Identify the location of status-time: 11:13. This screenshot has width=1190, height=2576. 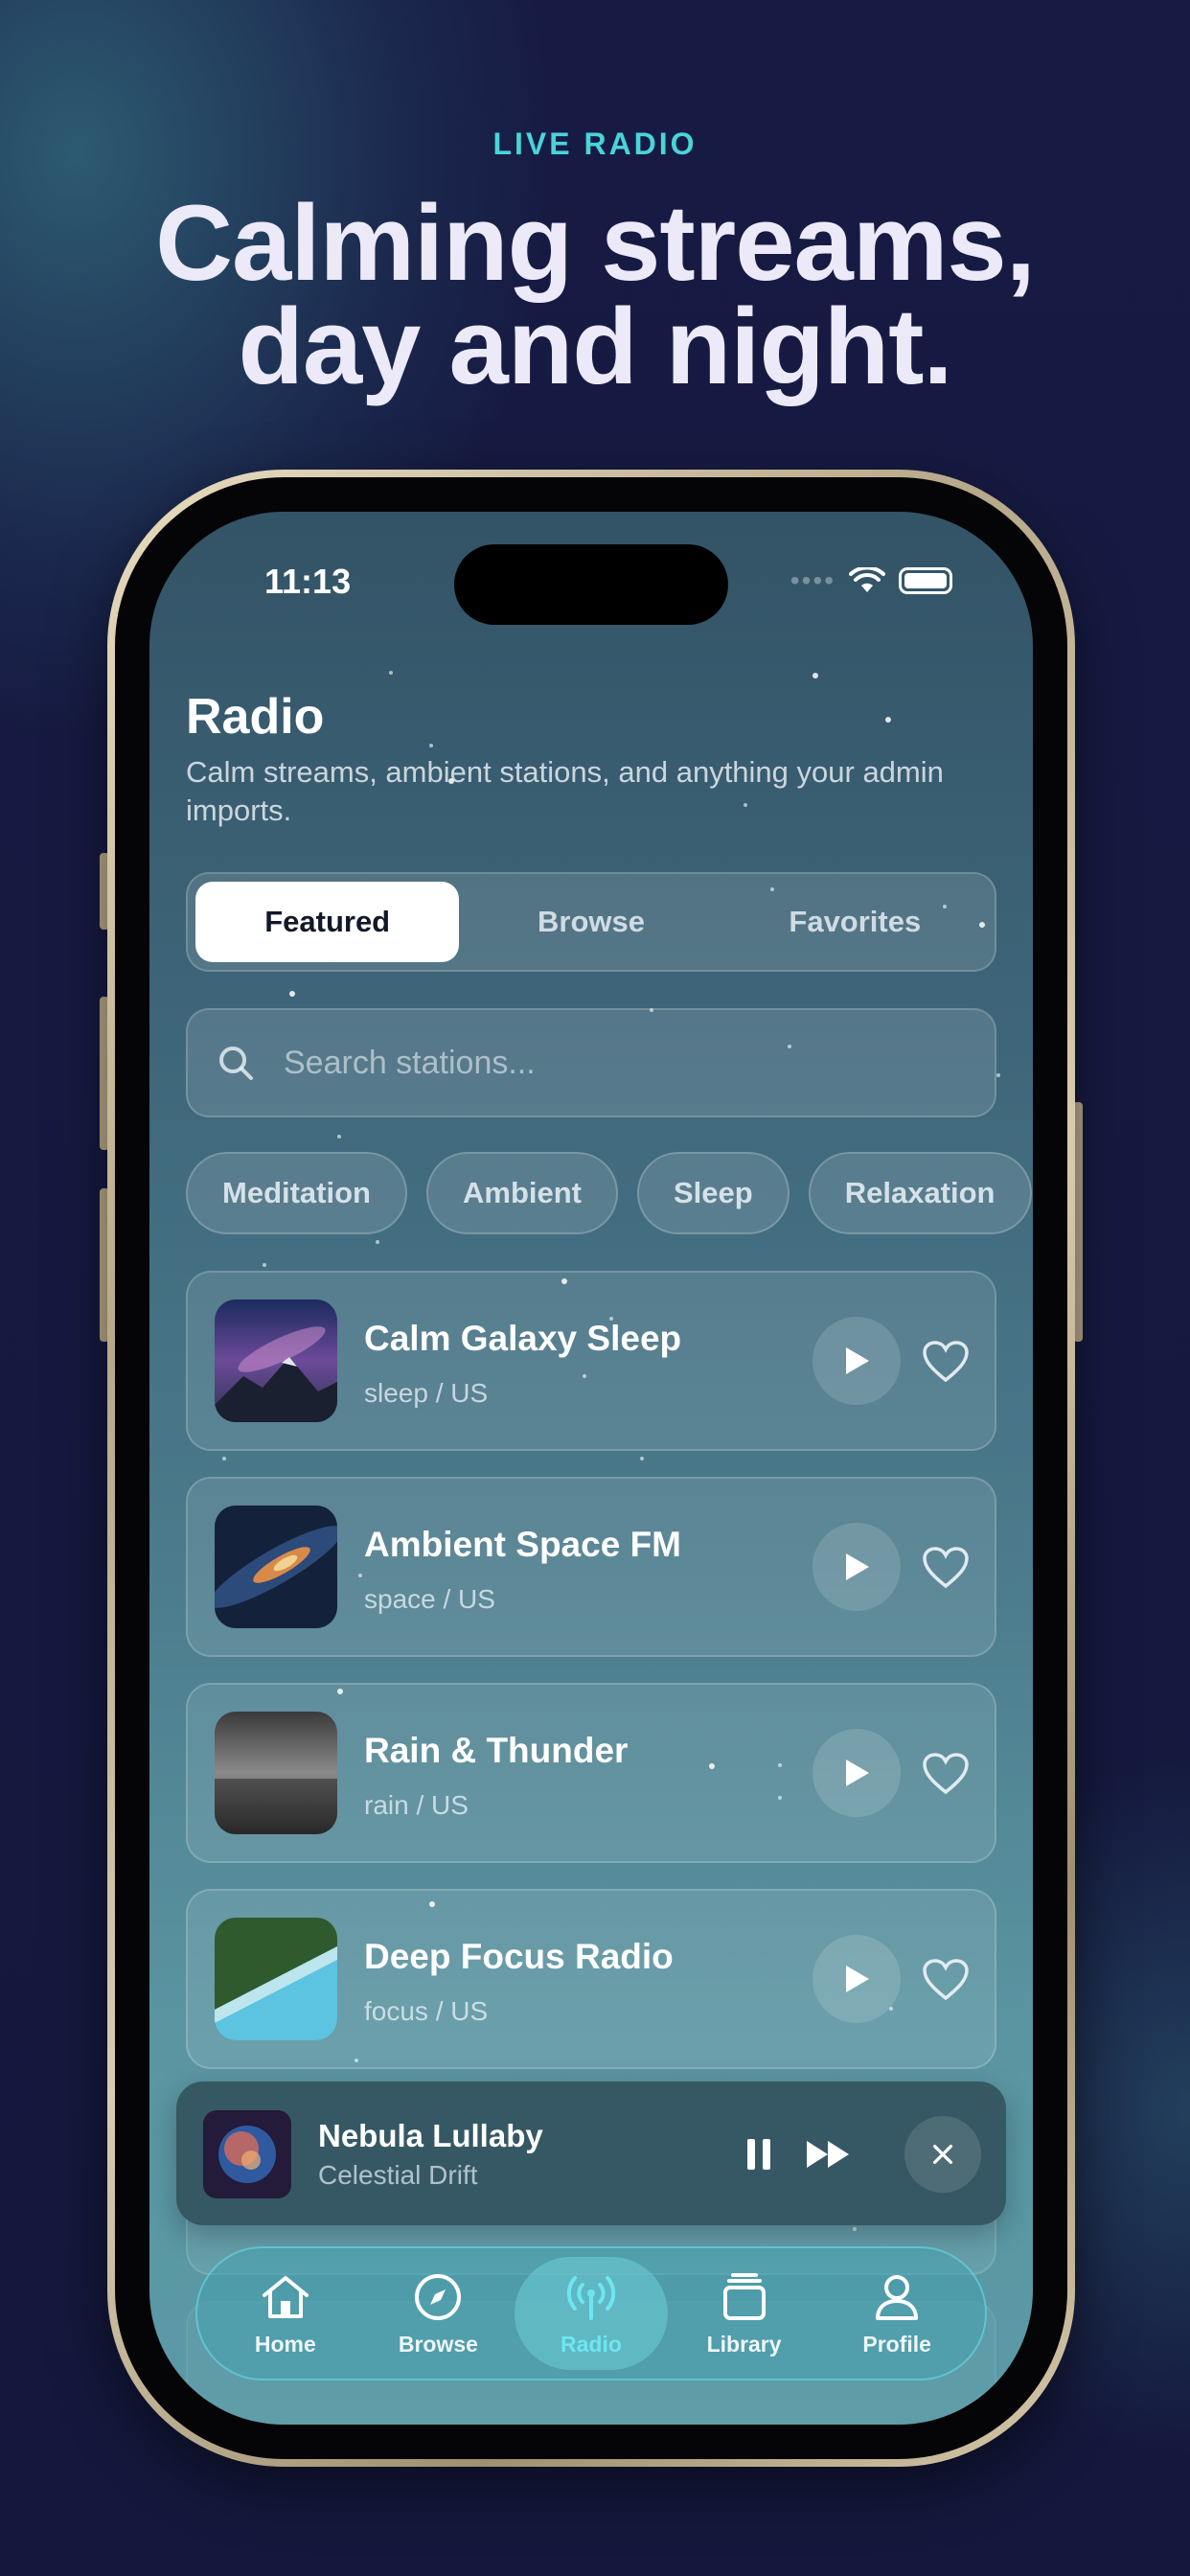
(308, 581).